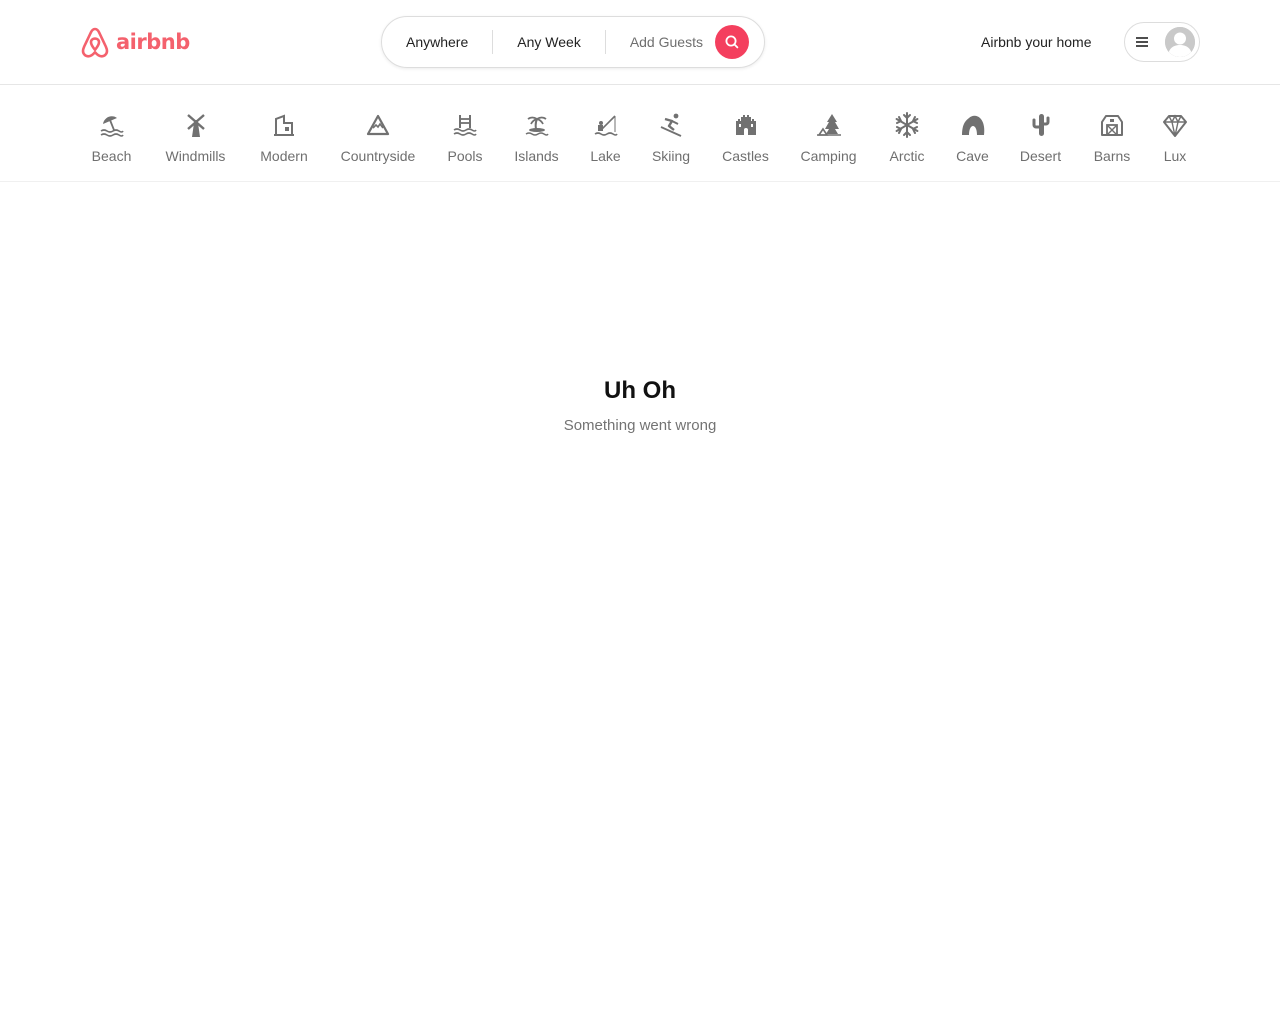  Describe the element at coordinates (605, 156) in the screenshot. I see `category-label: Lake` at that location.